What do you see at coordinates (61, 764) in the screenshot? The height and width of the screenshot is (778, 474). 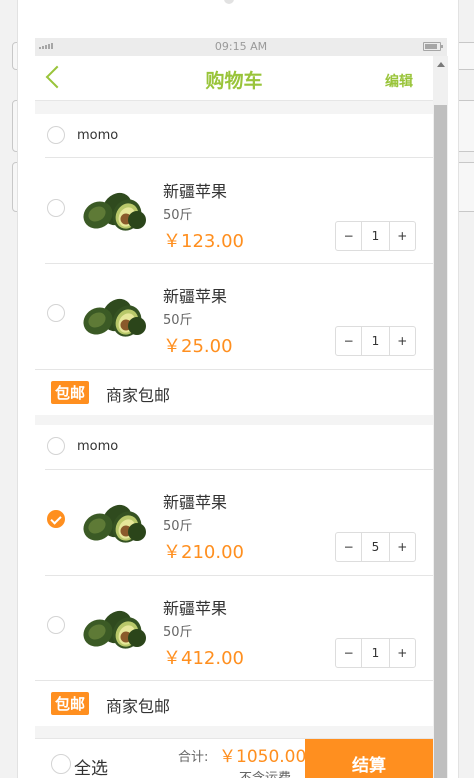 I see `select-all-checkbox` at bounding box center [61, 764].